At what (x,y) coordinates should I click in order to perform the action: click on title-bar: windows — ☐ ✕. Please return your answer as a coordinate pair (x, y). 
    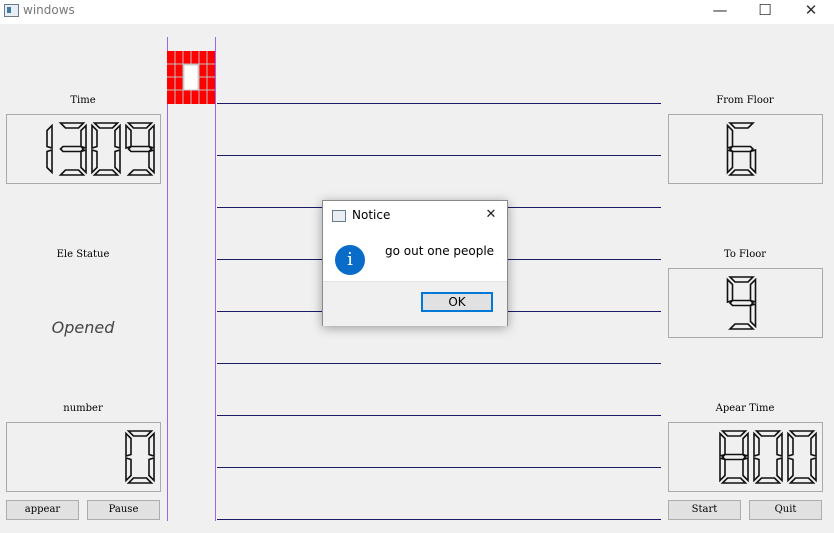
    Looking at the image, I should click on (417, 12).